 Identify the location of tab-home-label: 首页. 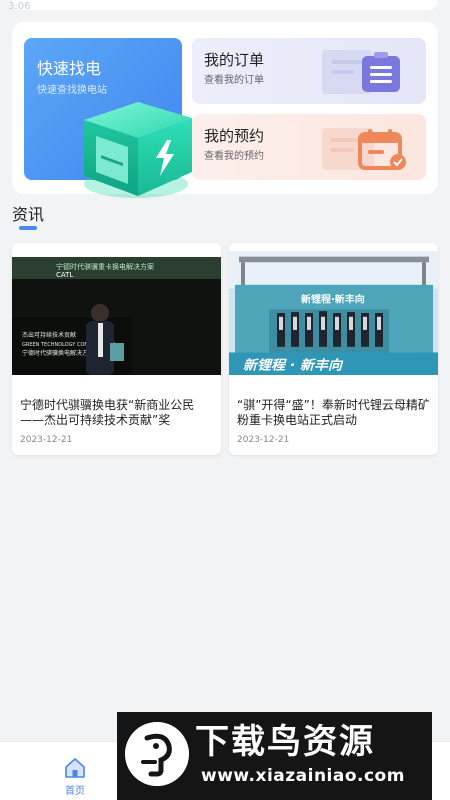
(75, 791).